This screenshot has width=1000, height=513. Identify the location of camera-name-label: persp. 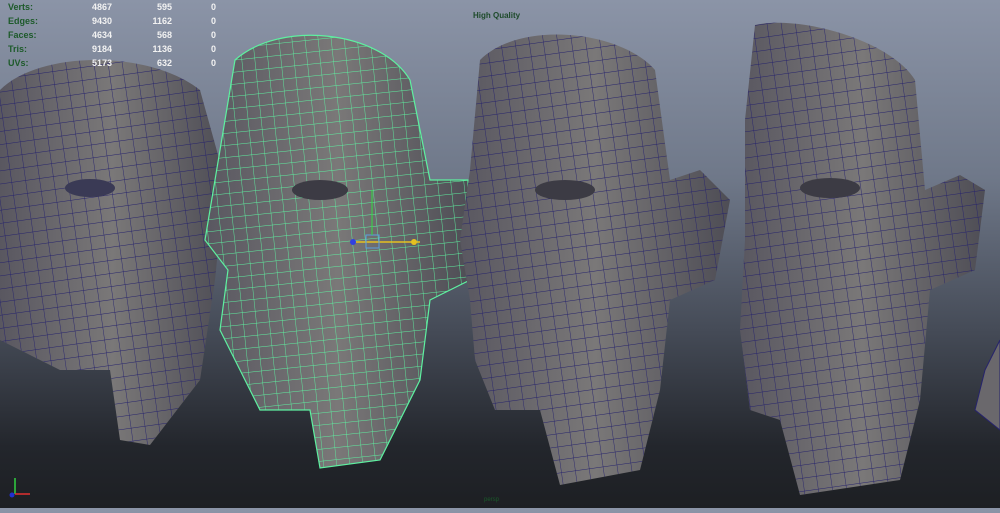
(492, 500).